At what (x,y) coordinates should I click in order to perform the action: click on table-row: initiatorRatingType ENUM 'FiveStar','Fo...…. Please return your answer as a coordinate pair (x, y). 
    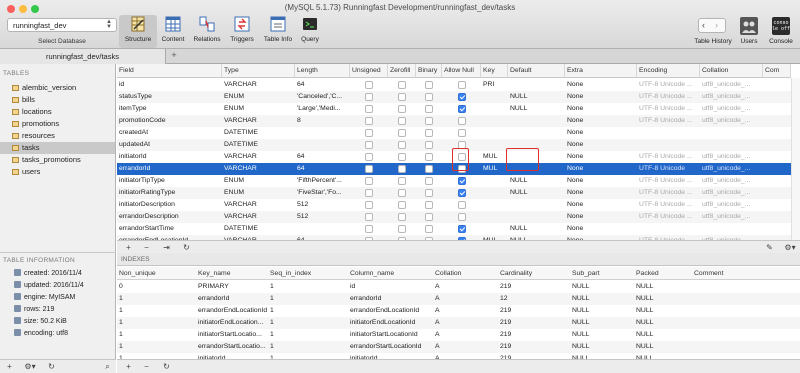
    Looking at the image, I should click on (454, 193).